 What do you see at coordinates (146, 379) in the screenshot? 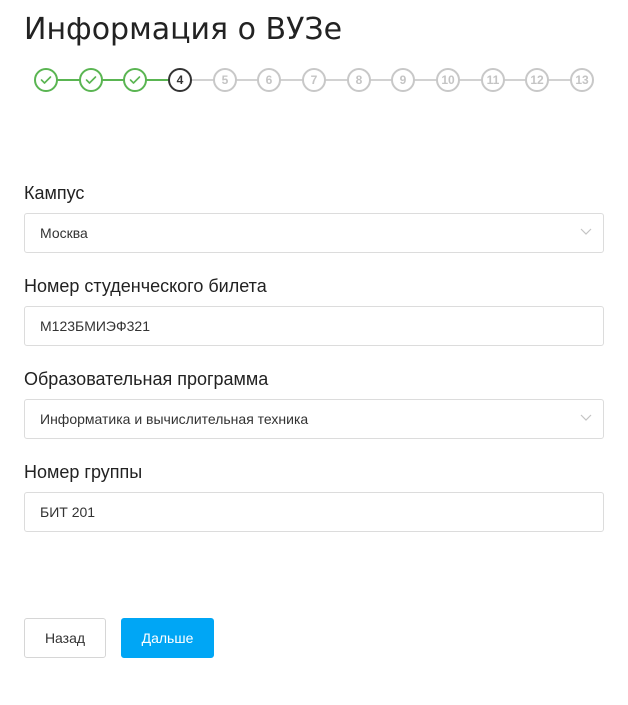
I see `program-label: Образовательная программа` at bounding box center [146, 379].